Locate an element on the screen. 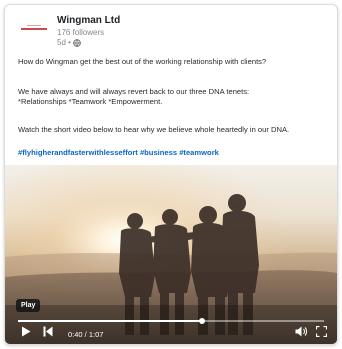  post-paragraph: *Relationships *Teamwork *Empowerment. is located at coordinates (90, 101).